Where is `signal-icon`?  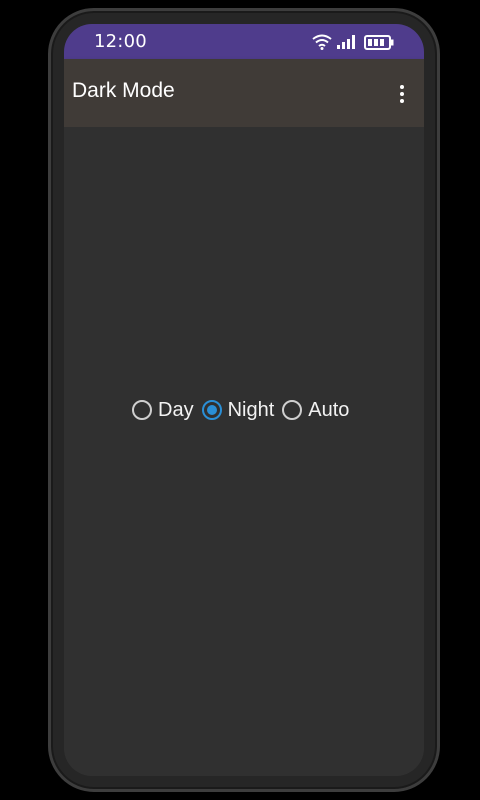
signal-icon is located at coordinates (348, 42).